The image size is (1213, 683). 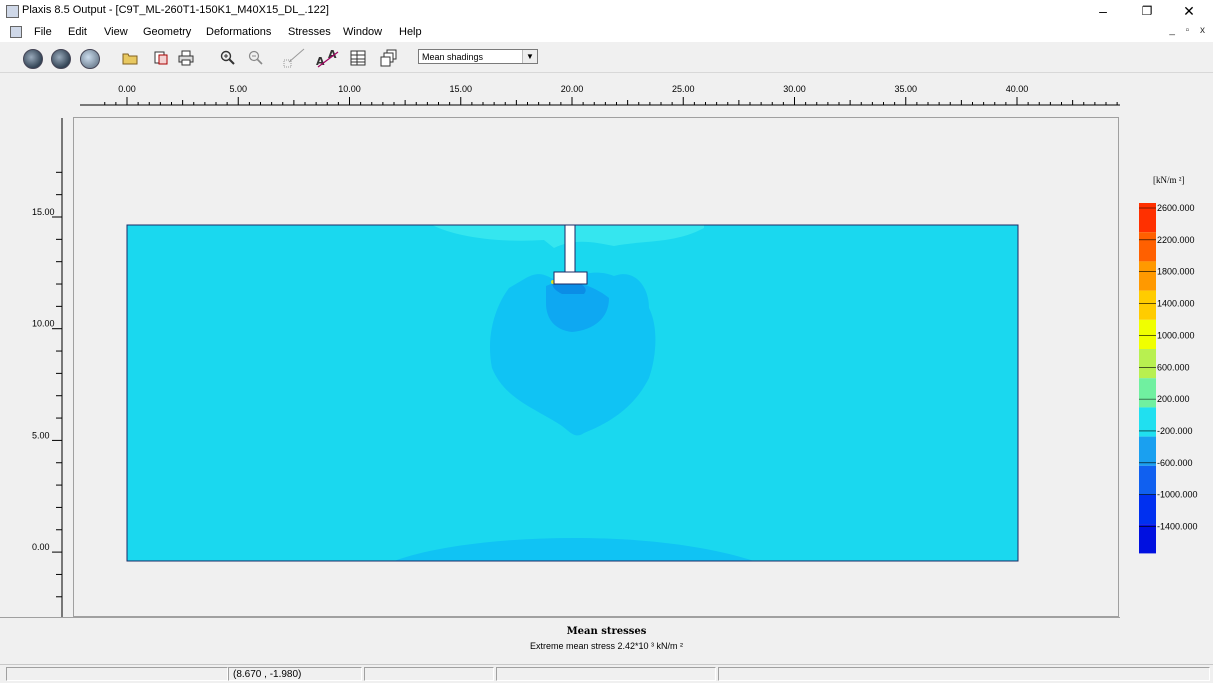 I want to click on minimize-button: –, so click(x=1103, y=11).